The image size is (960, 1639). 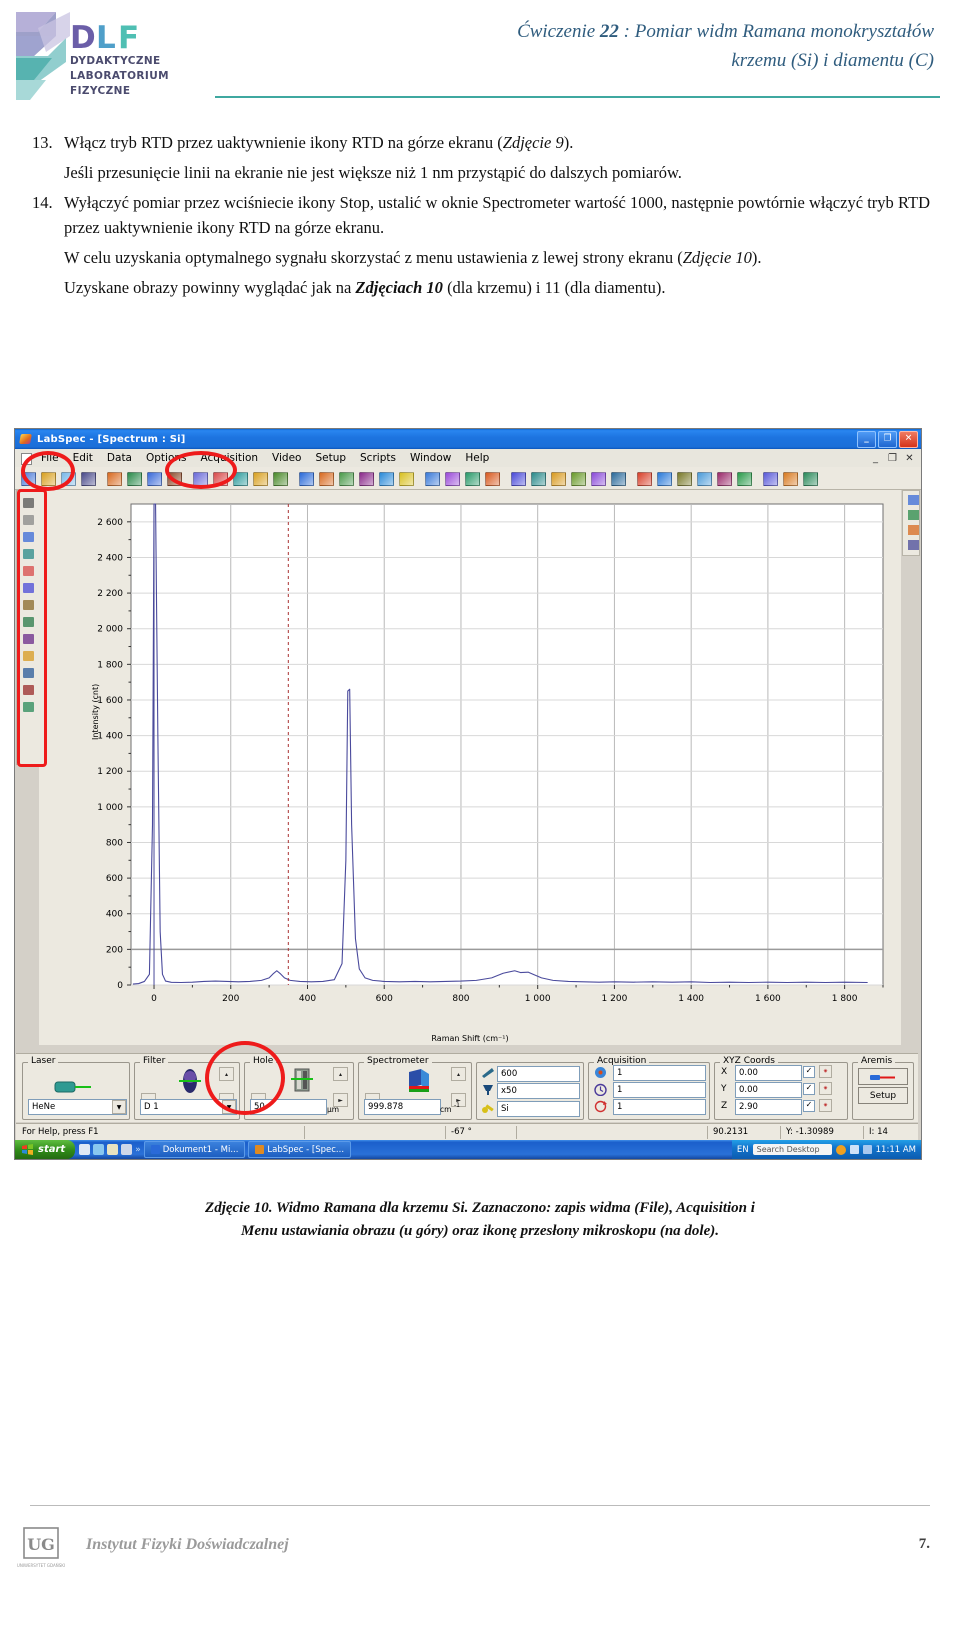 What do you see at coordinates (809, 1072) in the screenshot?
I see `x-enable-checkbox: ✓` at bounding box center [809, 1072].